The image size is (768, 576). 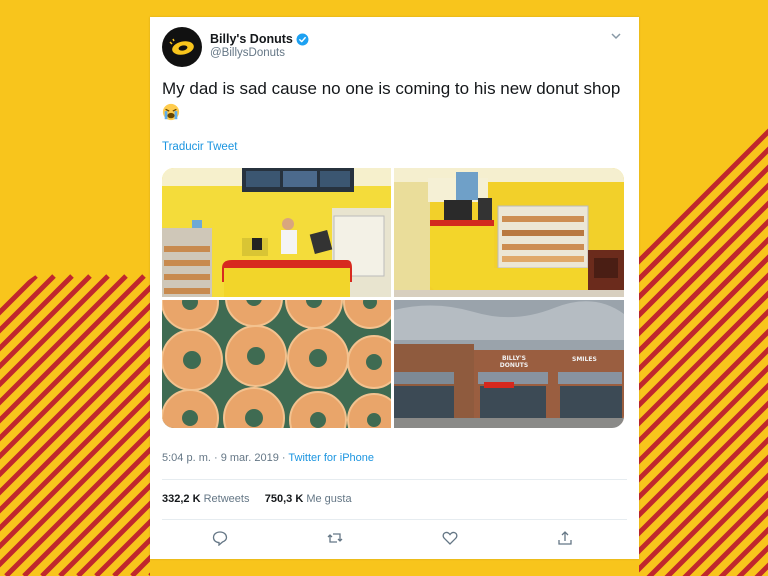 What do you see at coordinates (171, 112) in the screenshot?
I see `crying-face-icon` at bounding box center [171, 112].